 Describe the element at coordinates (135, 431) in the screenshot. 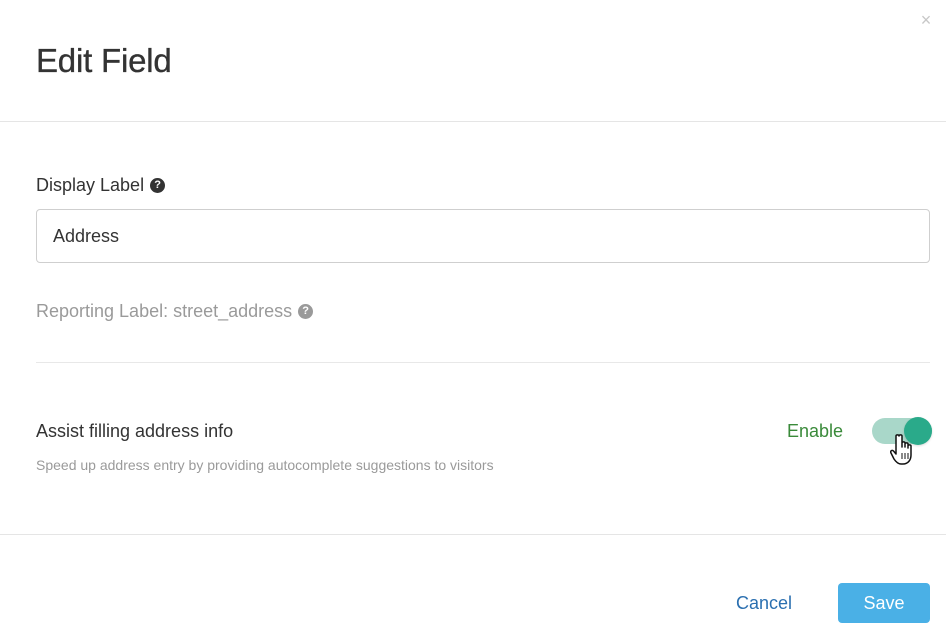

I see `assist-title: Assist filling address info` at that location.